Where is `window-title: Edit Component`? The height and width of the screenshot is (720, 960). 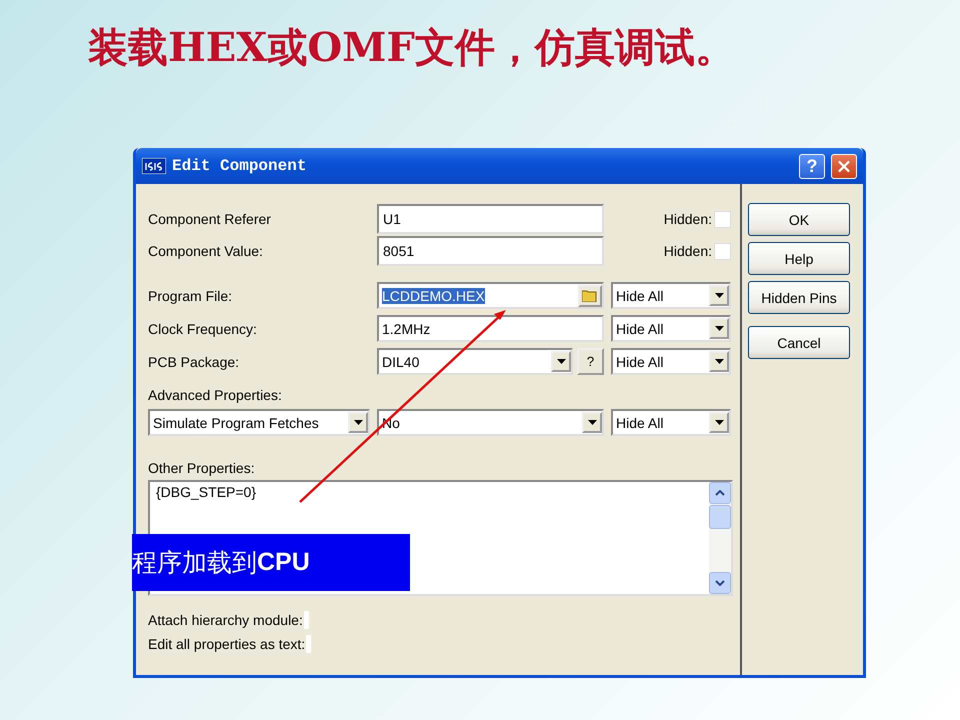
window-title: Edit Component is located at coordinates (240, 166).